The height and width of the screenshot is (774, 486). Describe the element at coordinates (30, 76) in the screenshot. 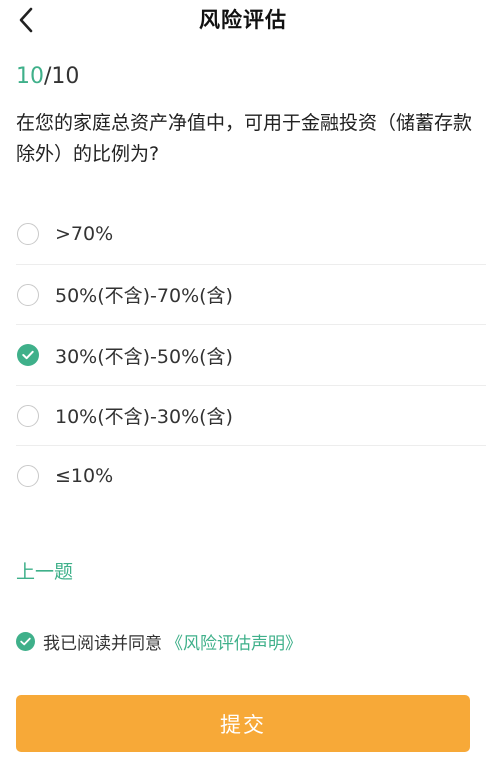

I see `progress-current: 10` at that location.